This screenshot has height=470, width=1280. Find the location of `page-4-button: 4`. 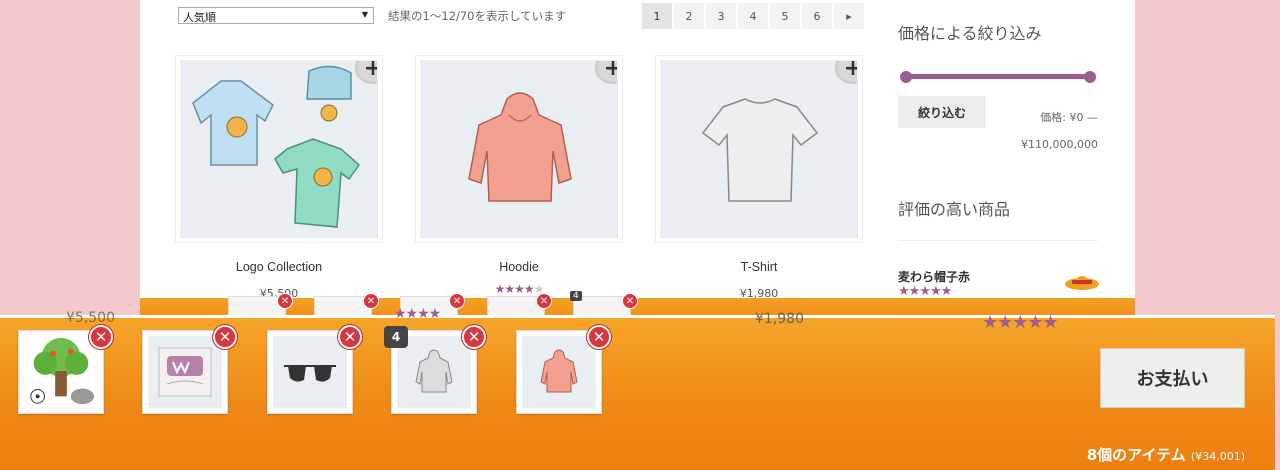

page-4-button: 4 is located at coordinates (753, 16).